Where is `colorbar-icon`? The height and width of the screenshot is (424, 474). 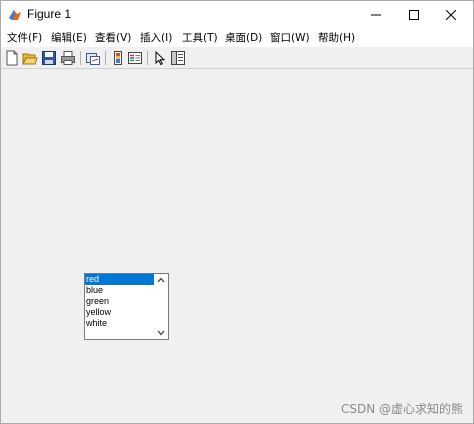 colorbar-icon is located at coordinates (118, 58).